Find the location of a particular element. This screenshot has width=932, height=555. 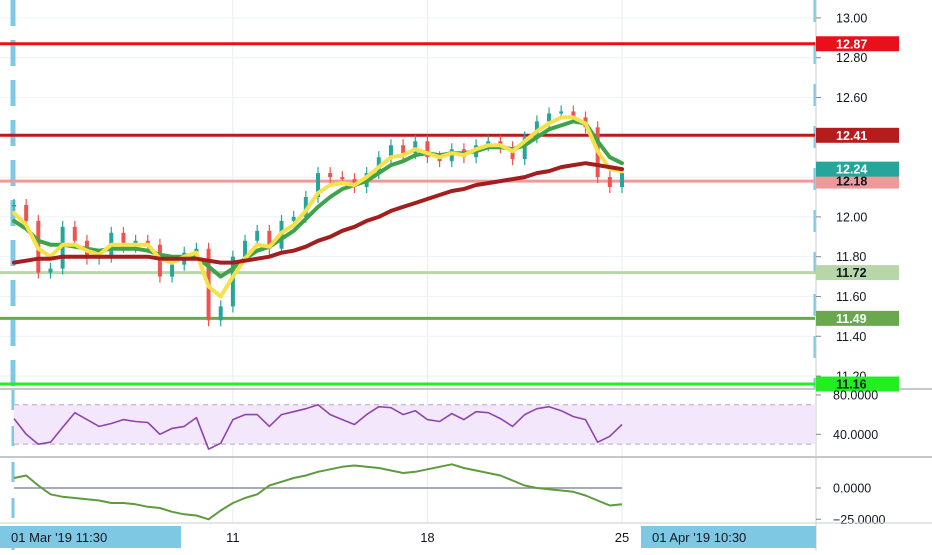

price-axis-tick-label: 12.80 is located at coordinates (851, 58).